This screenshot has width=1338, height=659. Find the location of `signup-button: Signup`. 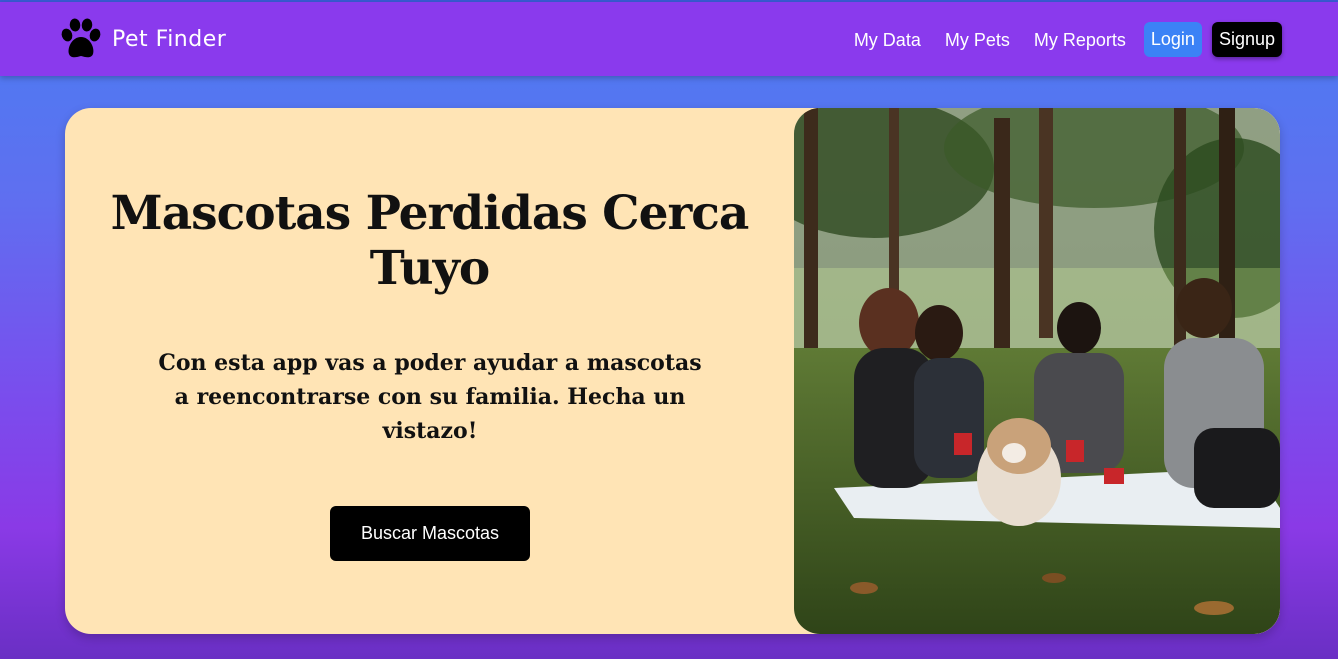

signup-button: Signup is located at coordinates (1246, 39).